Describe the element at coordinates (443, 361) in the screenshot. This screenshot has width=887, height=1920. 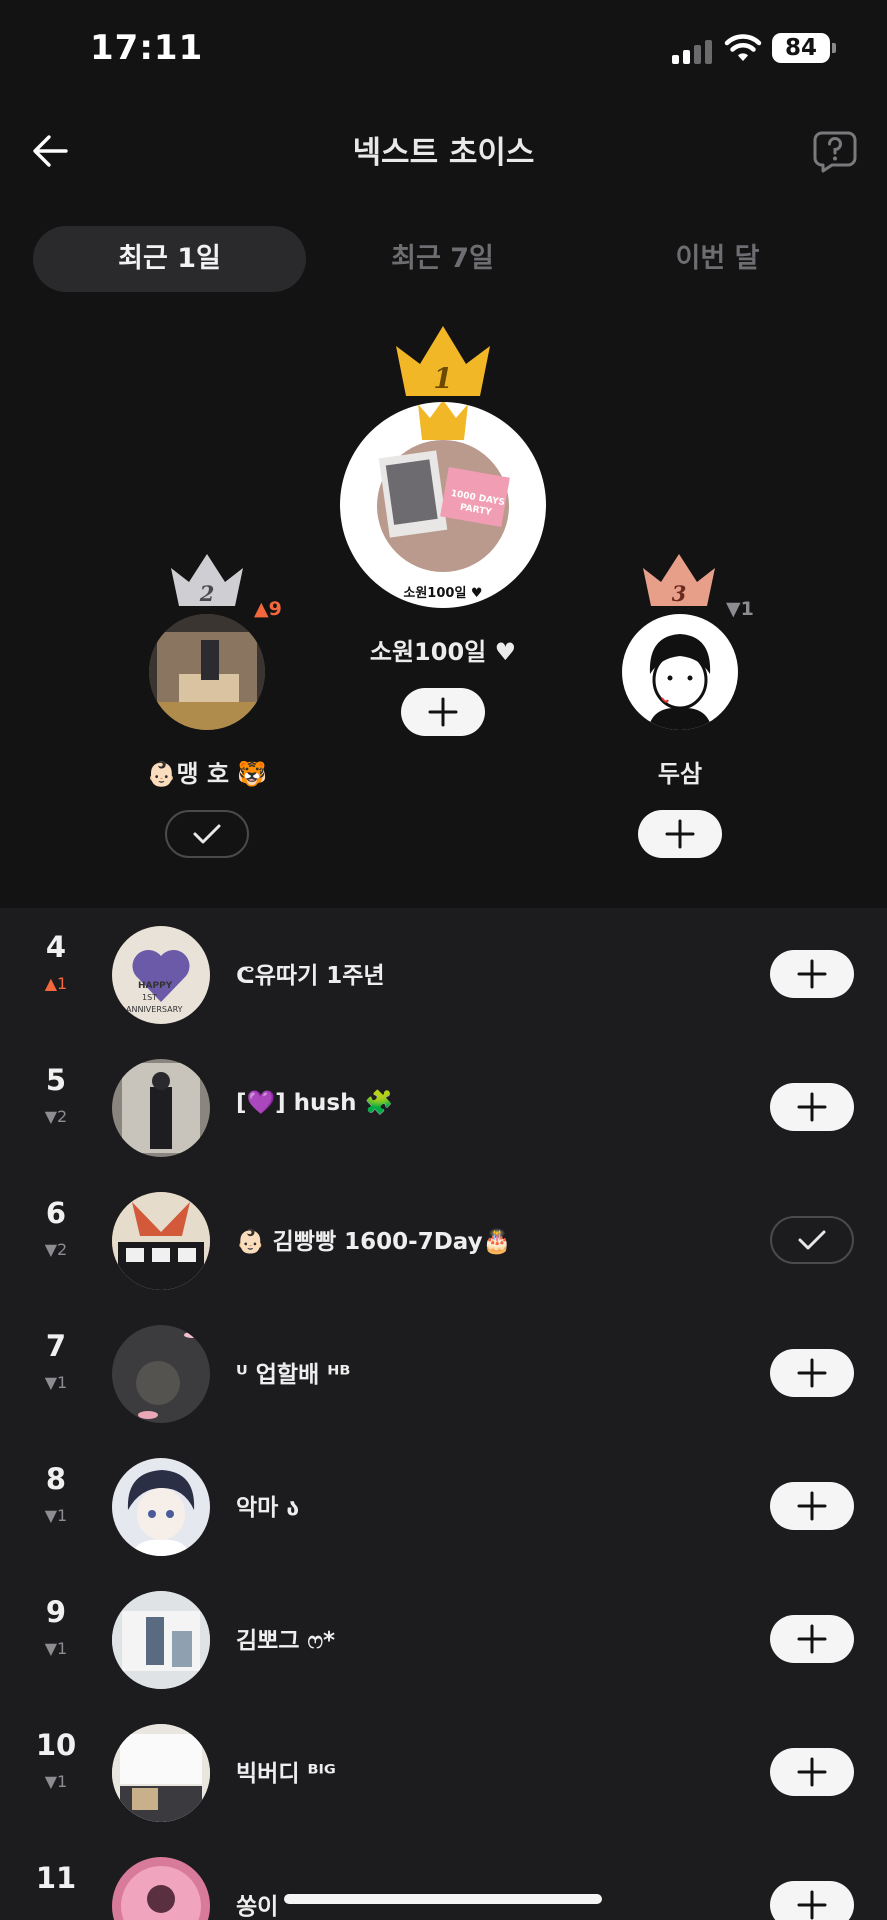
I see `gold-crown-icon: 1` at that location.